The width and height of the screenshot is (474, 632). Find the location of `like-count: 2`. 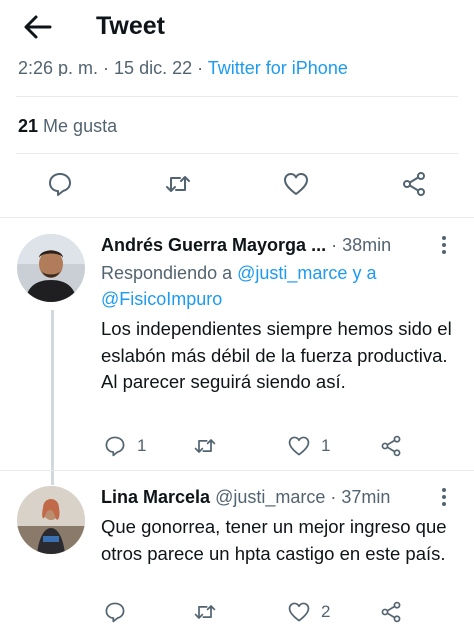

like-count: 2 is located at coordinates (326, 611).